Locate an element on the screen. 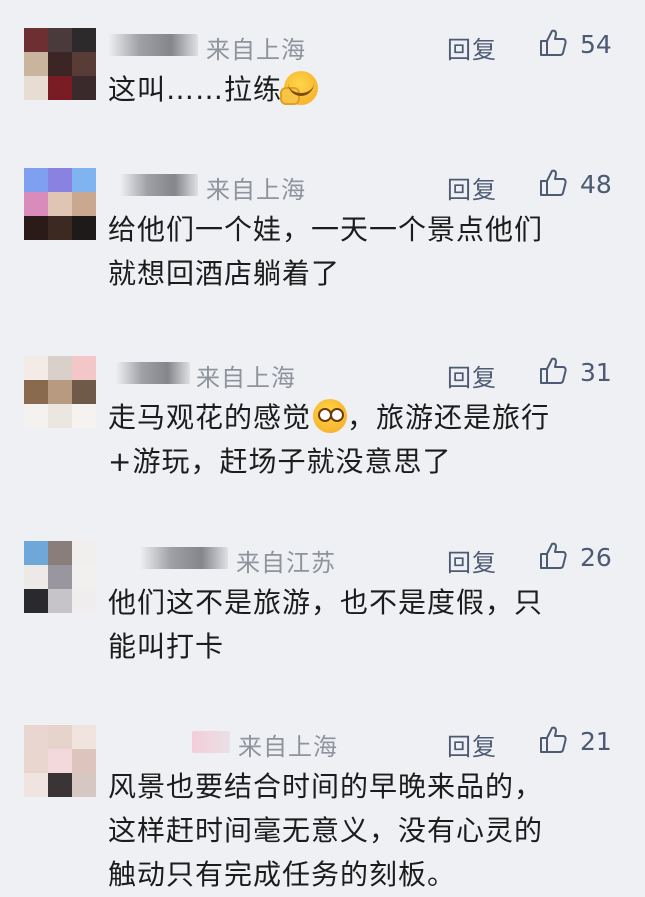 Image resolution: width=645 pixels, height=897 pixels. like-count: 21 is located at coordinates (596, 741).